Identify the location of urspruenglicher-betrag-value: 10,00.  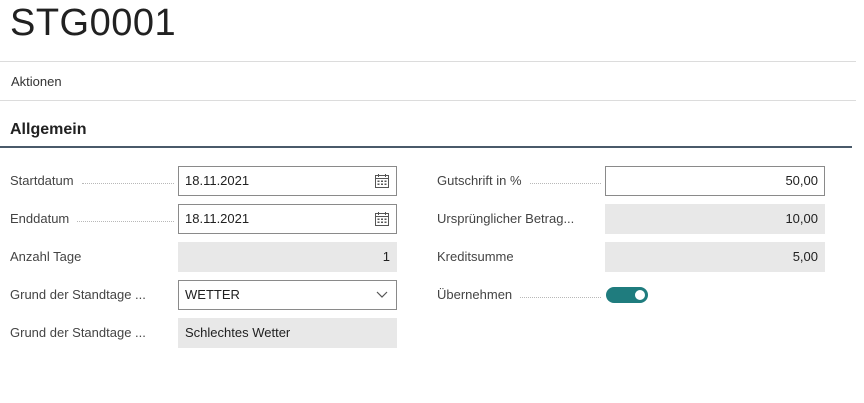
(801, 218).